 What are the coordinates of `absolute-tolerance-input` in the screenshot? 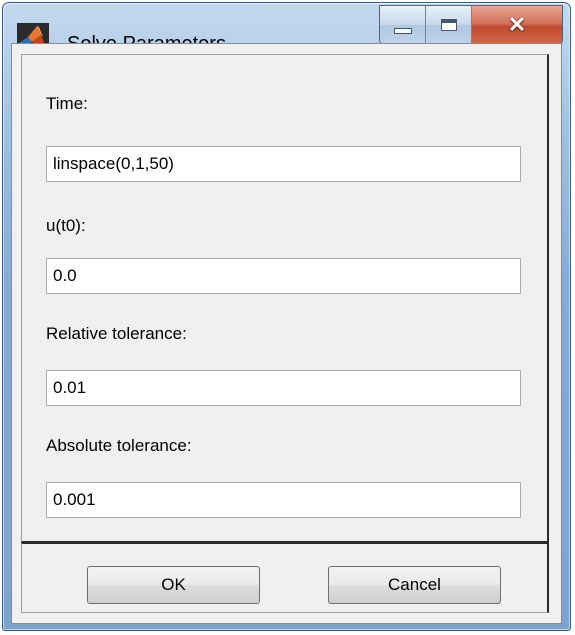 It's located at (283, 500).